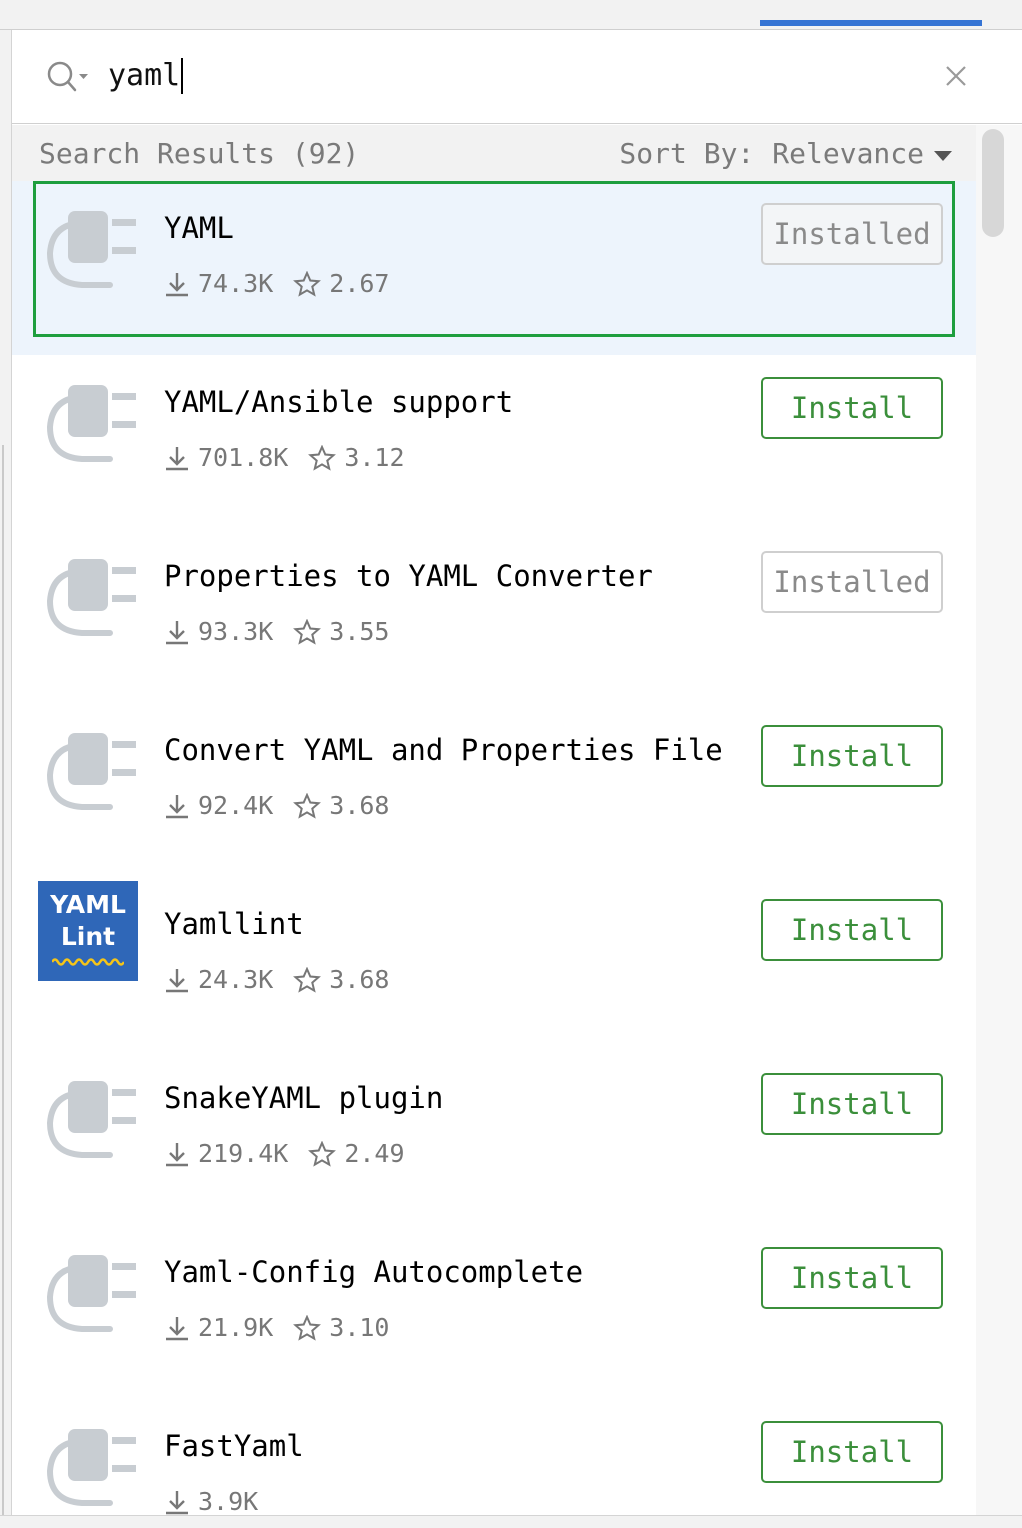  I want to click on plugin-row: Yaml-Config Autocomplete 21.9K 3.10 Install, so click(494, 1312).